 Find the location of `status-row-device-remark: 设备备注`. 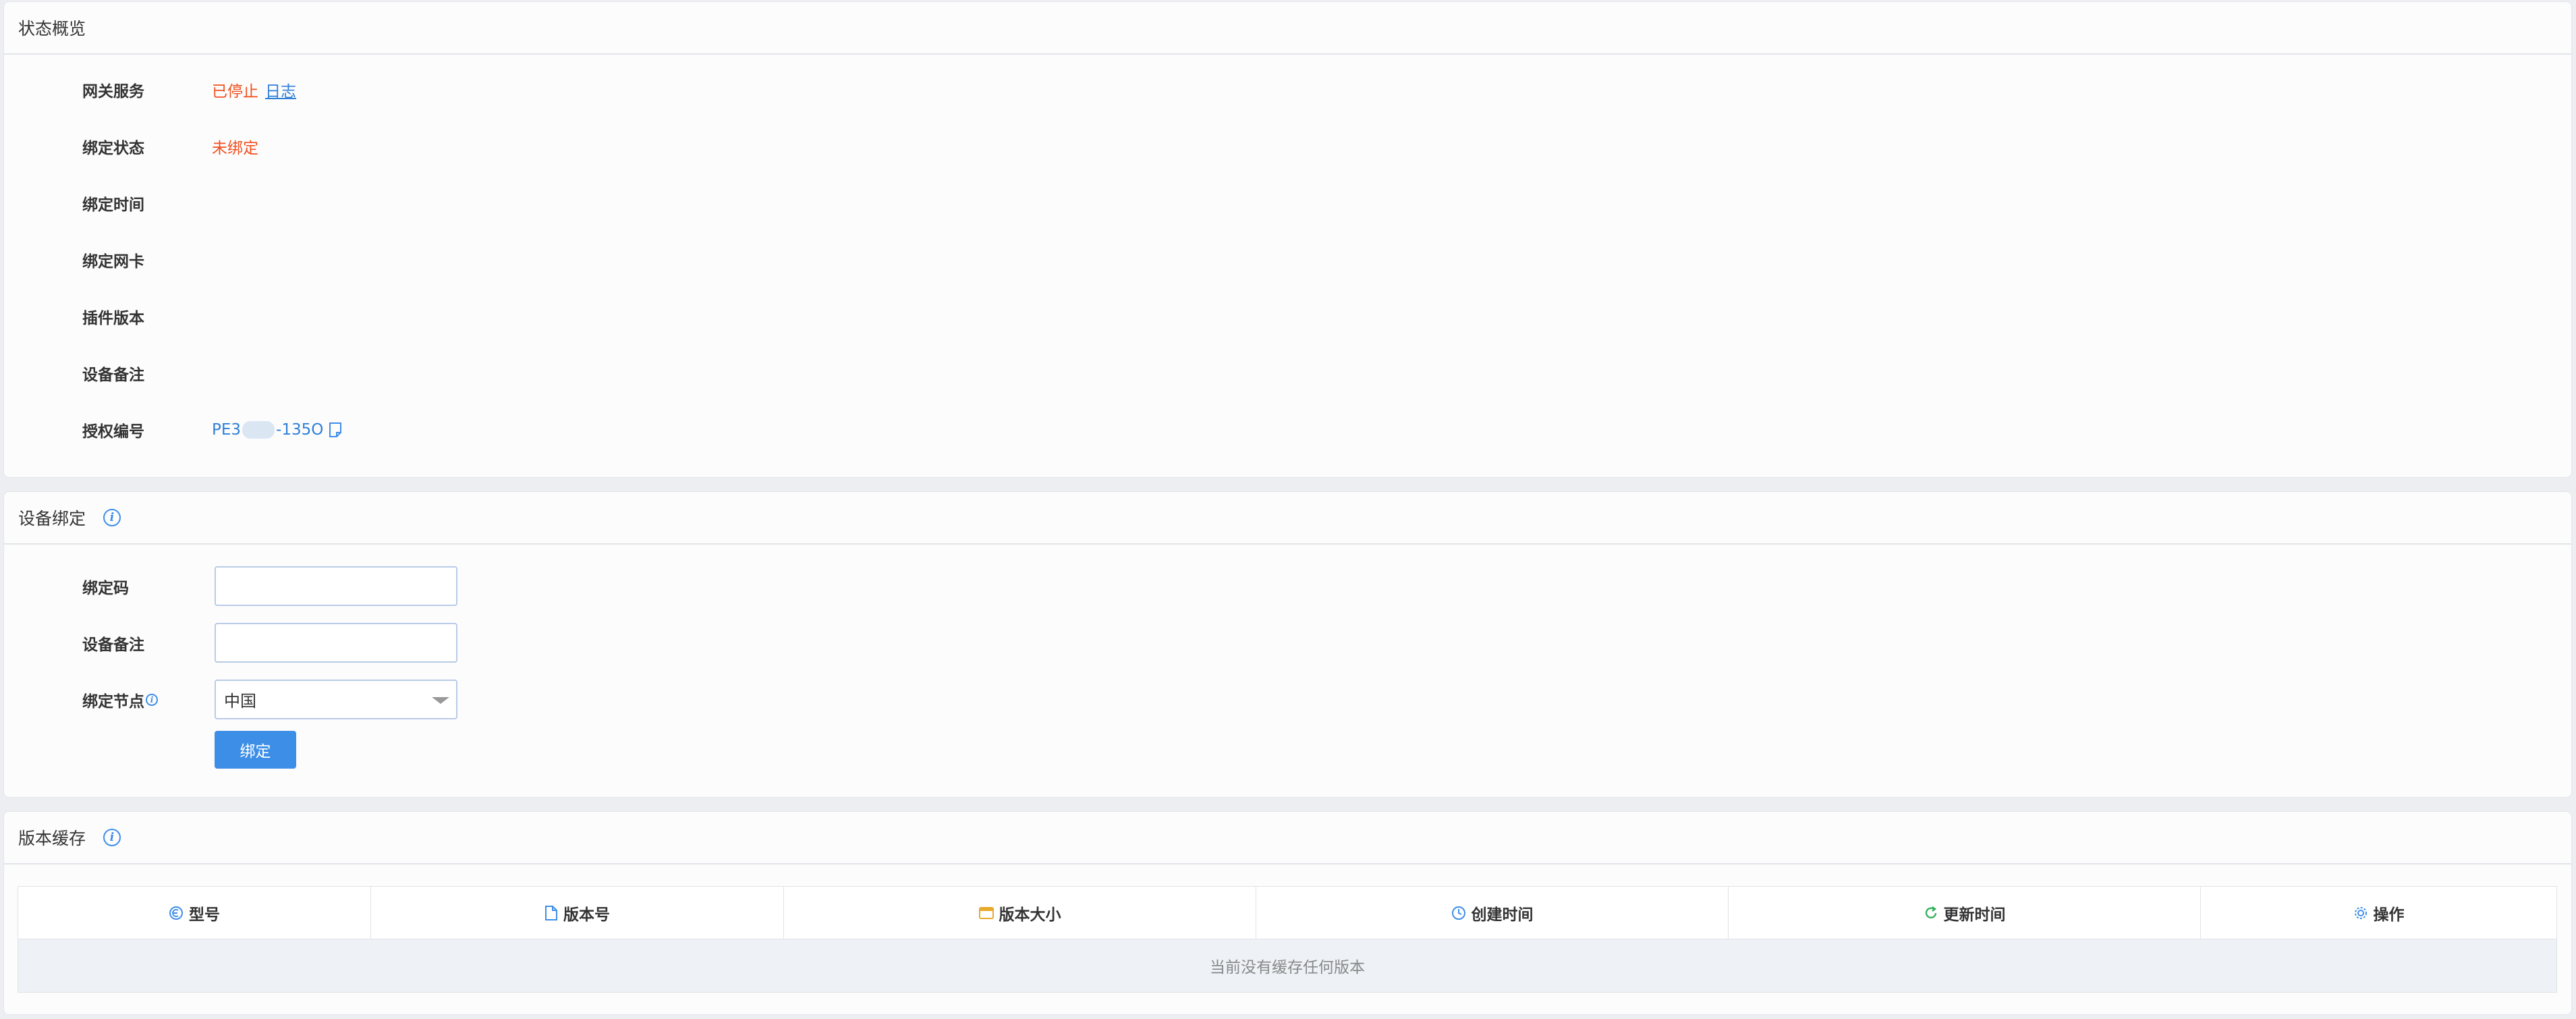

status-row-device-remark: 设备备注 is located at coordinates (1287, 373).